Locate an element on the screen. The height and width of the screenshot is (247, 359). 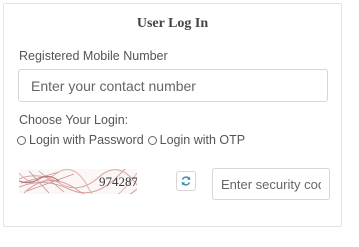
radio-login-otp: Login with OTP is located at coordinates (196, 140).